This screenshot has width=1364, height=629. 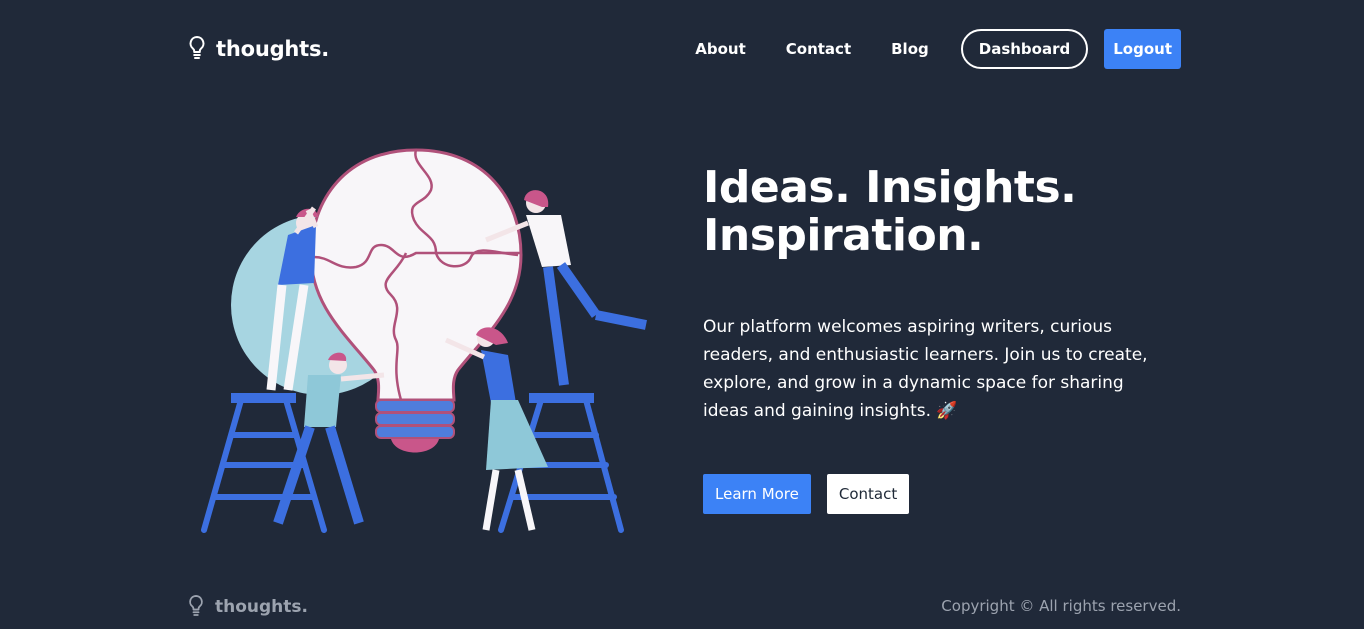 I want to click on brand-name: thoughts., so click(x=273, y=49).